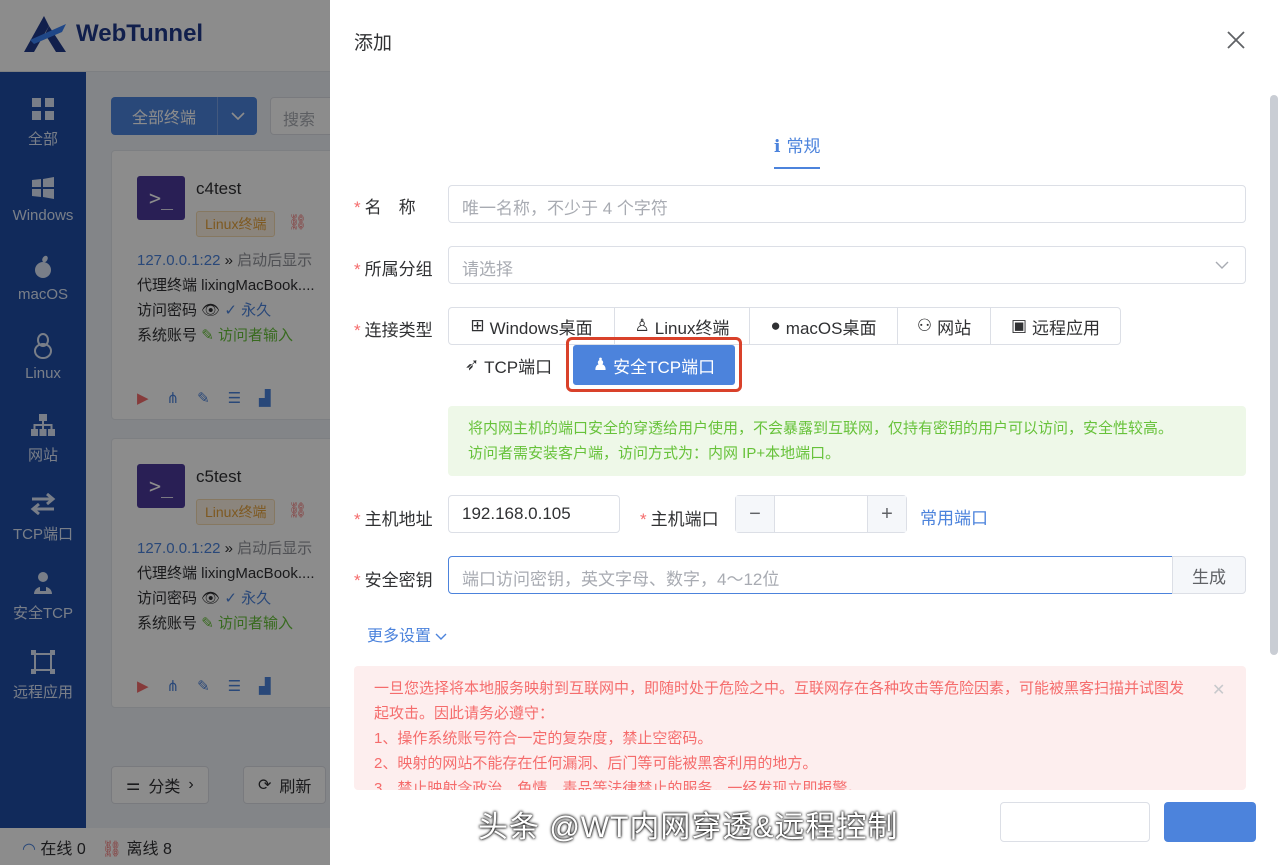  What do you see at coordinates (534, 514) in the screenshot?
I see `host-address-field: 192.168.0.105` at bounding box center [534, 514].